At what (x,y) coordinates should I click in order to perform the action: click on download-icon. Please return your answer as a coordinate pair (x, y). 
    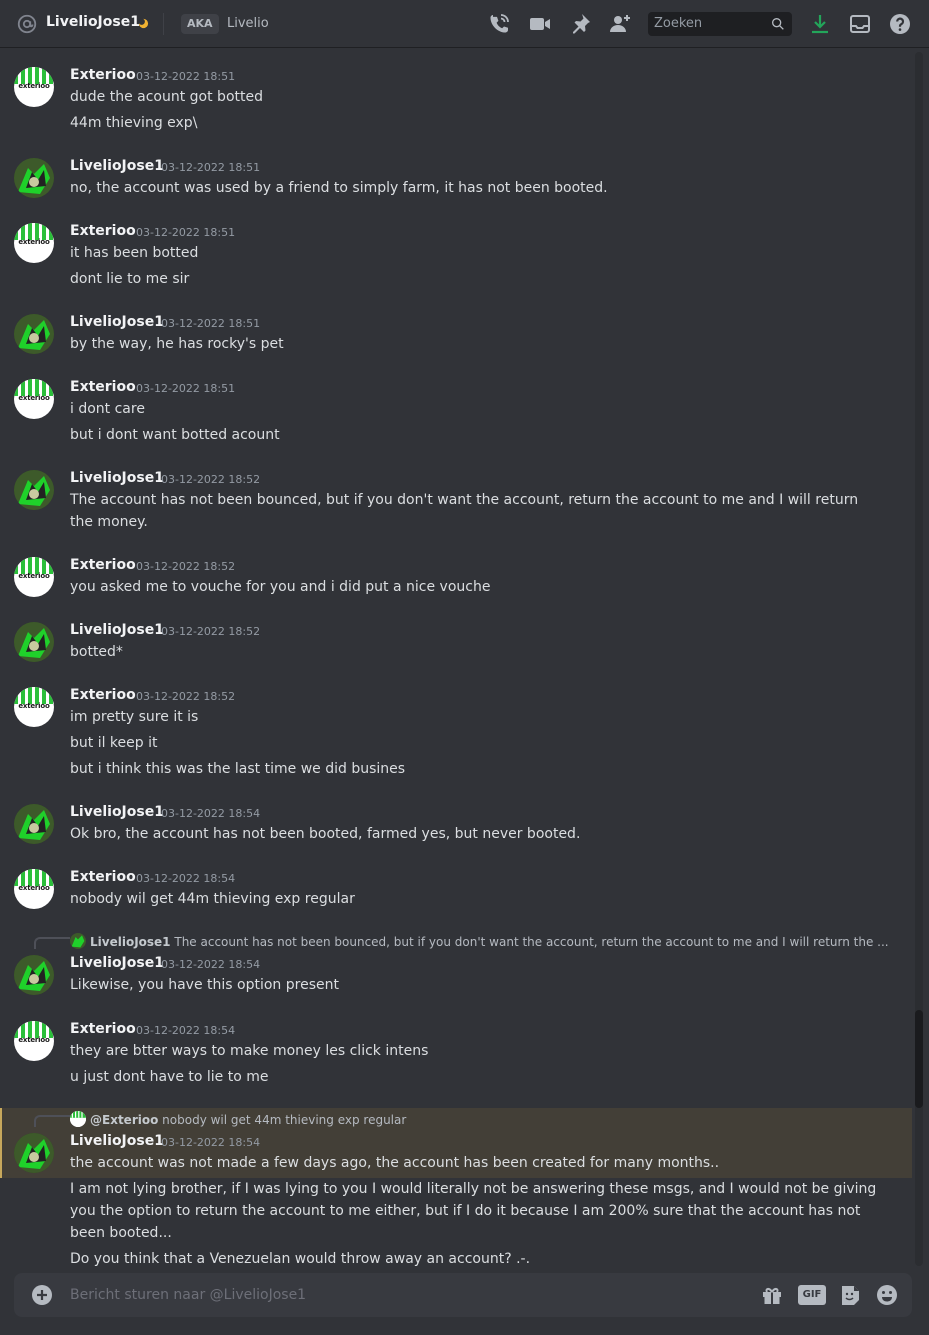
    Looking at the image, I should click on (820, 24).